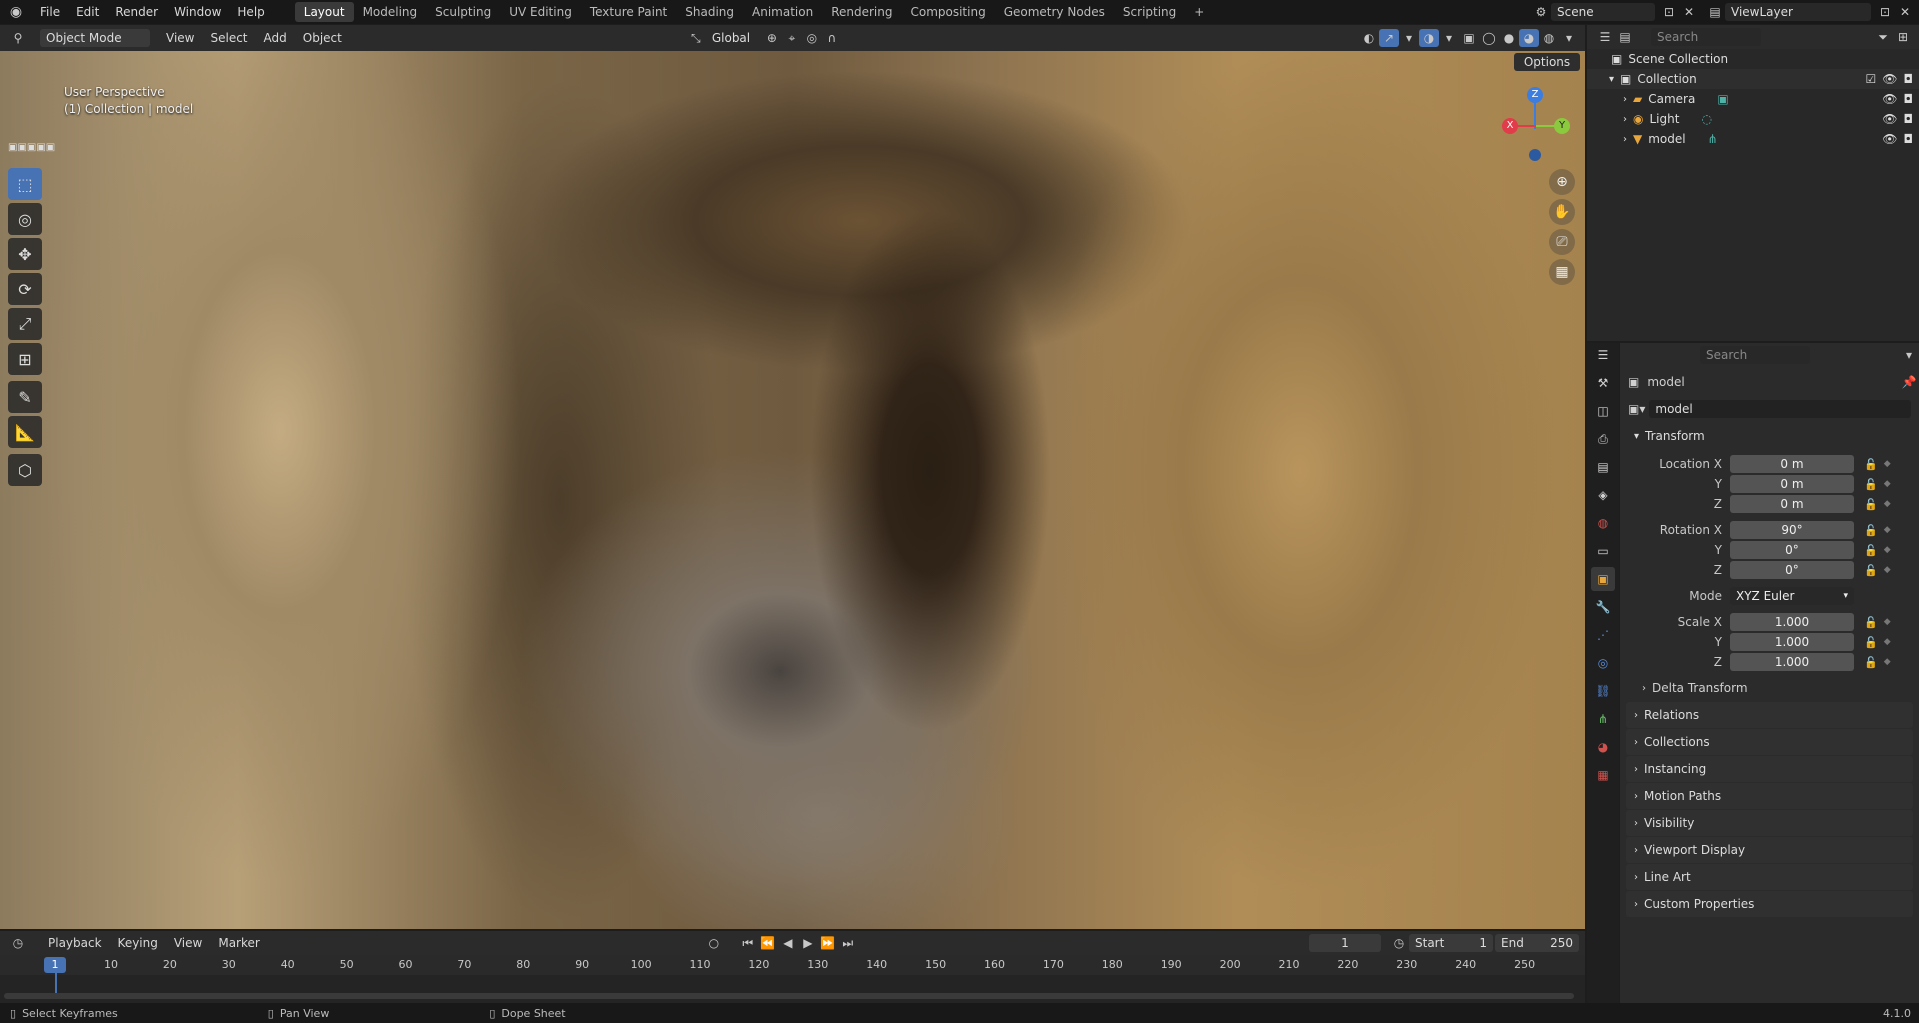 The height and width of the screenshot is (1023, 1919). I want to click on orientation-icon: ⤡, so click(696, 38).